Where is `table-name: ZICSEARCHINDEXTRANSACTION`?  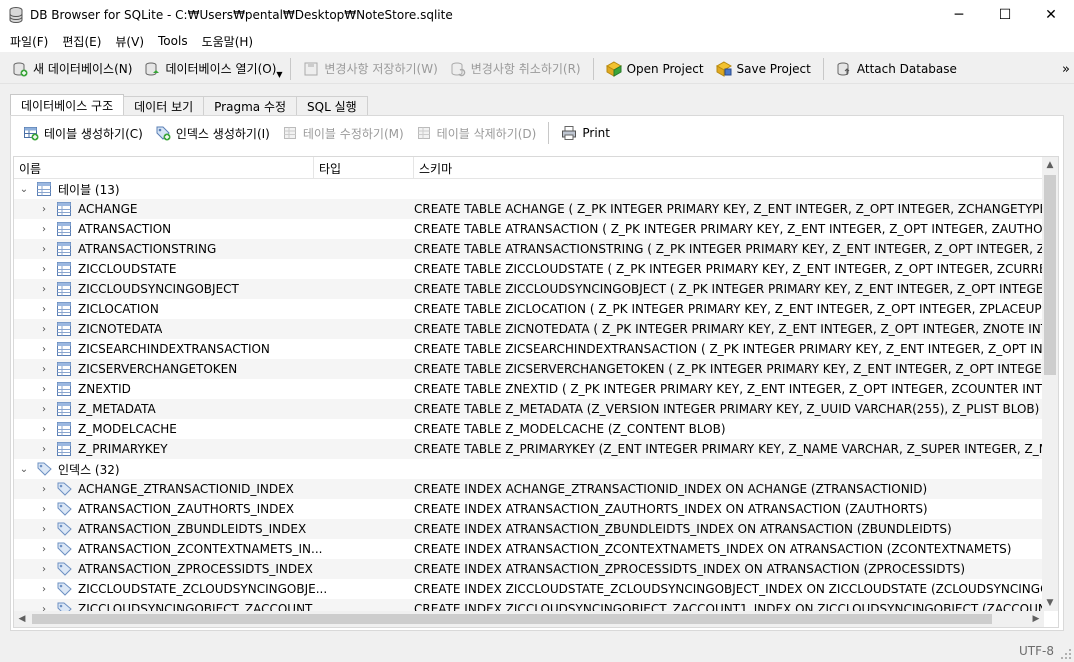 table-name: ZICSEARCHINDEXTRANSACTION is located at coordinates (174, 349).